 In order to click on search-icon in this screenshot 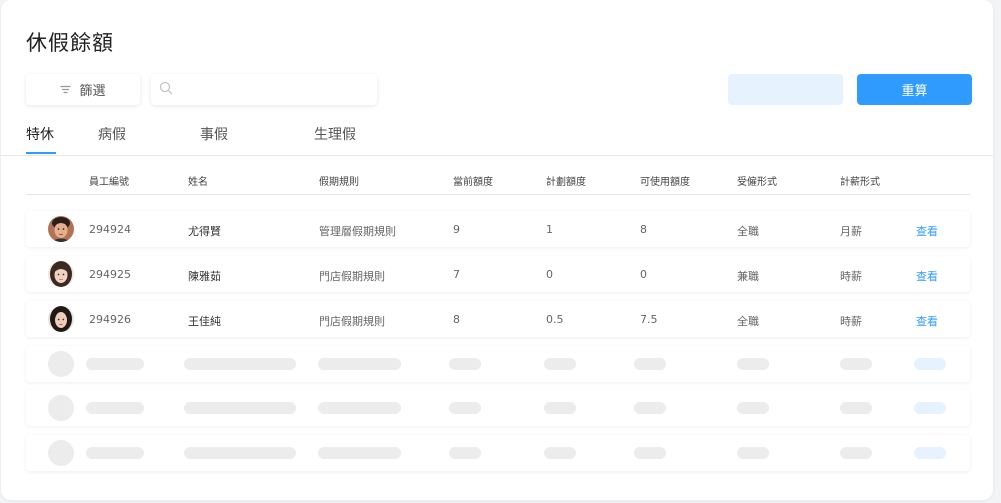, I will do `click(166, 89)`.